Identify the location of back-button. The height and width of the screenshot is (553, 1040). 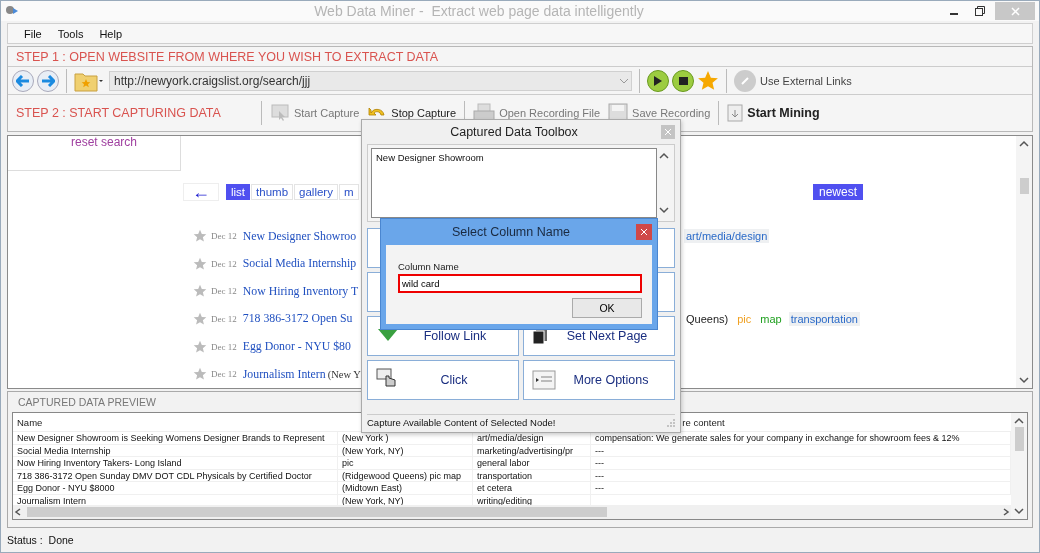
(23, 80).